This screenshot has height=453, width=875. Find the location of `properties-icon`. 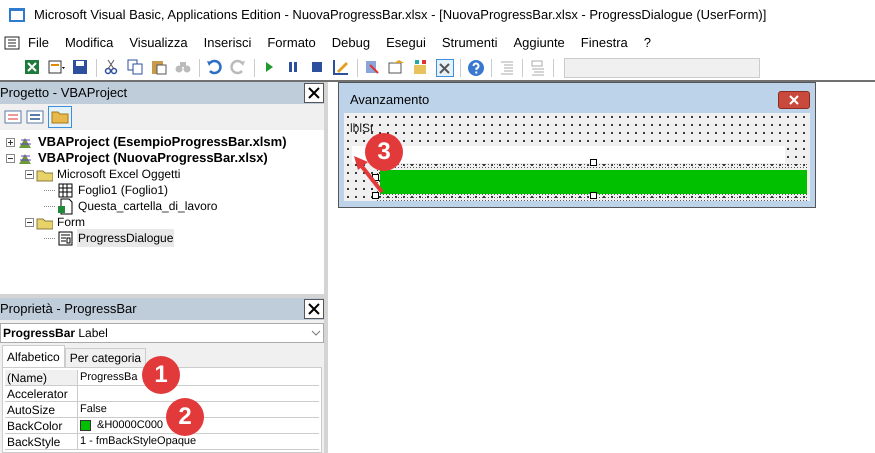

properties-icon is located at coordinates (397, 67).